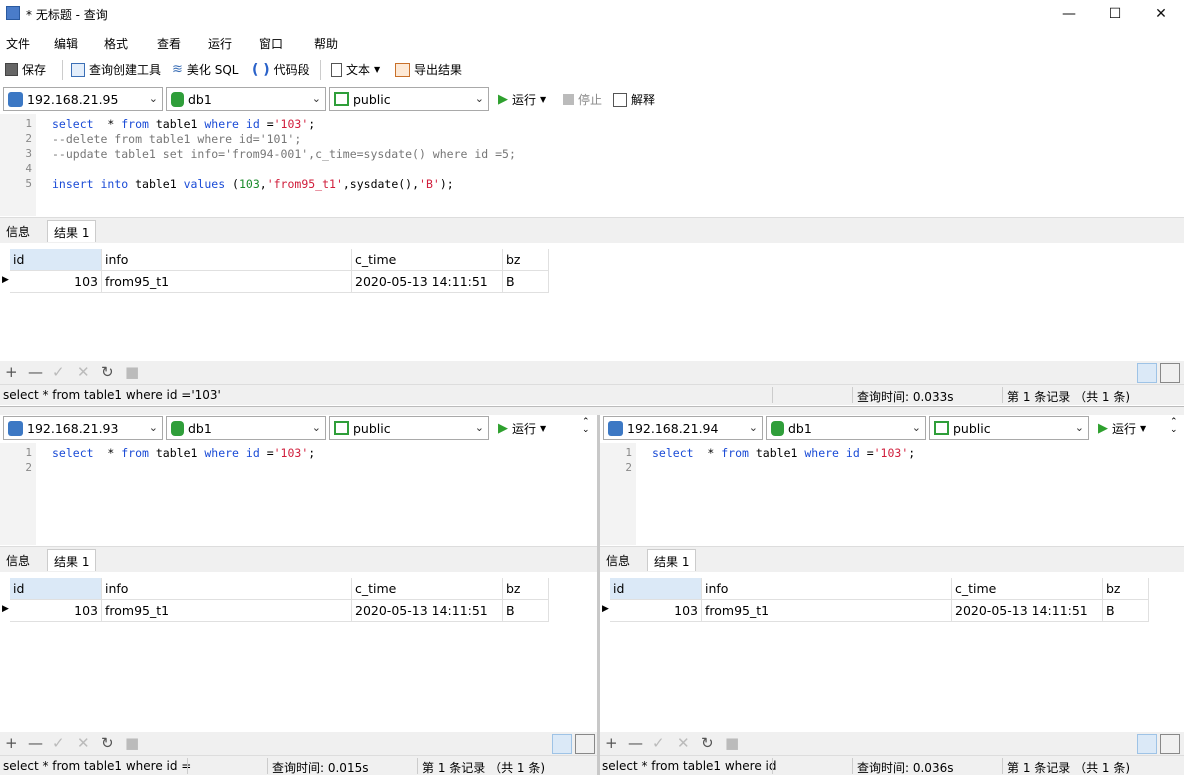 Image resolution: width=1184 pixels, height=775 pixels. I want to click on result-tabs: 信息 结果 1, so click(892, 559).